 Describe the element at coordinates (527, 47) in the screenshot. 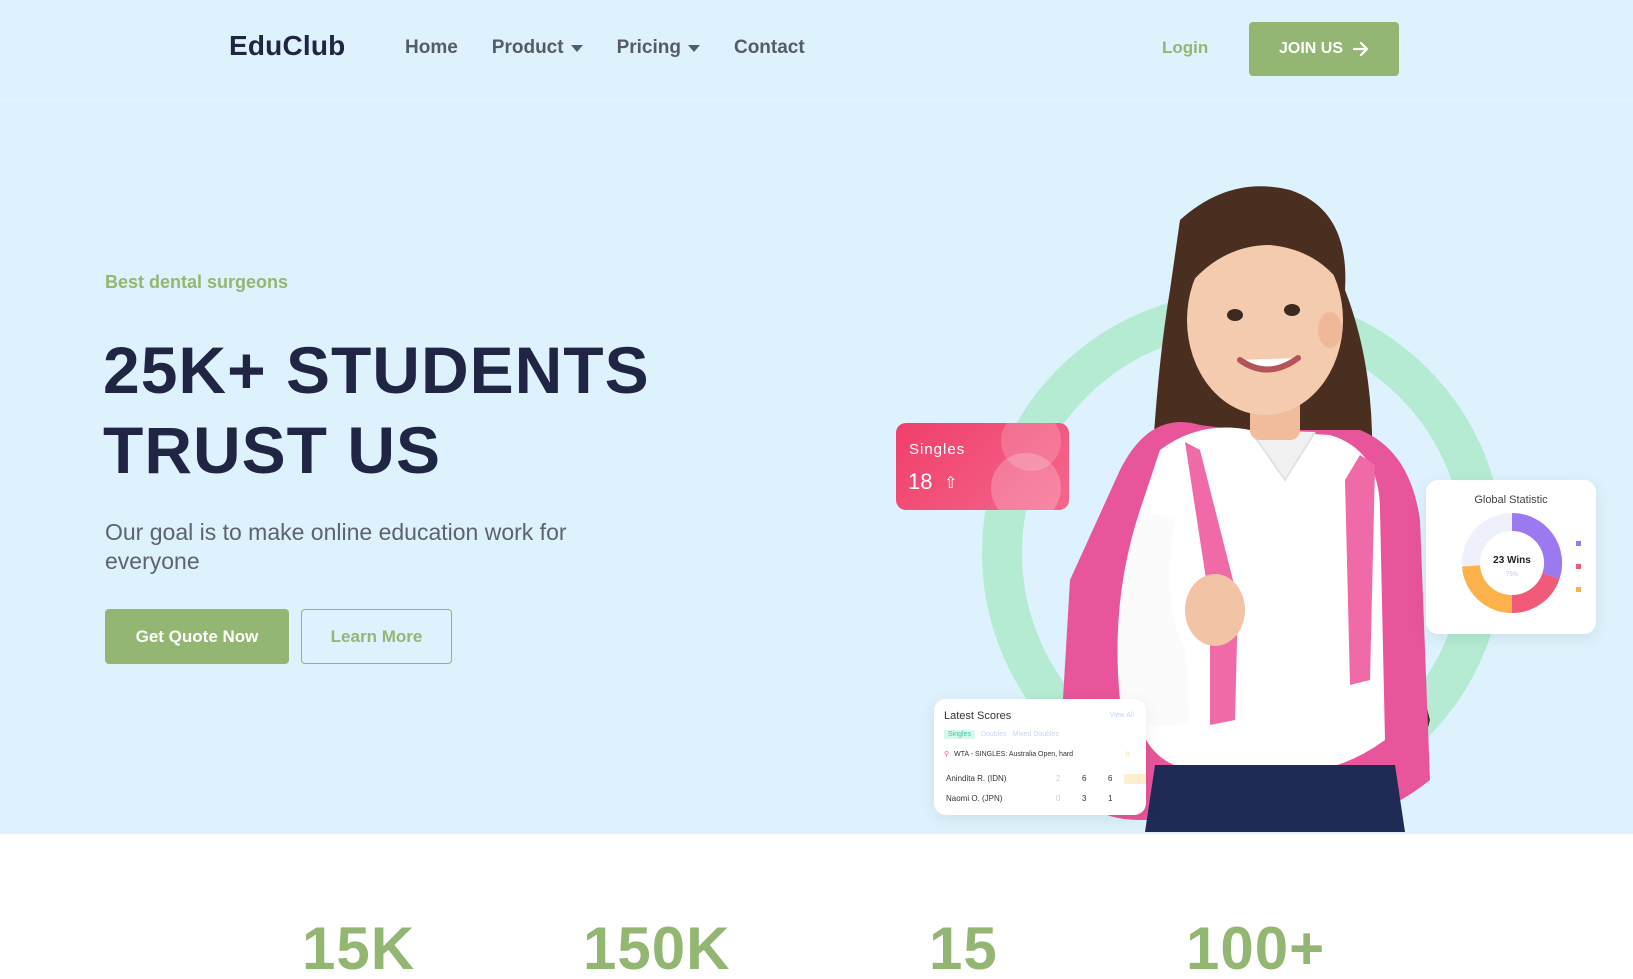

I see `nav-item-label: Product` at that location.